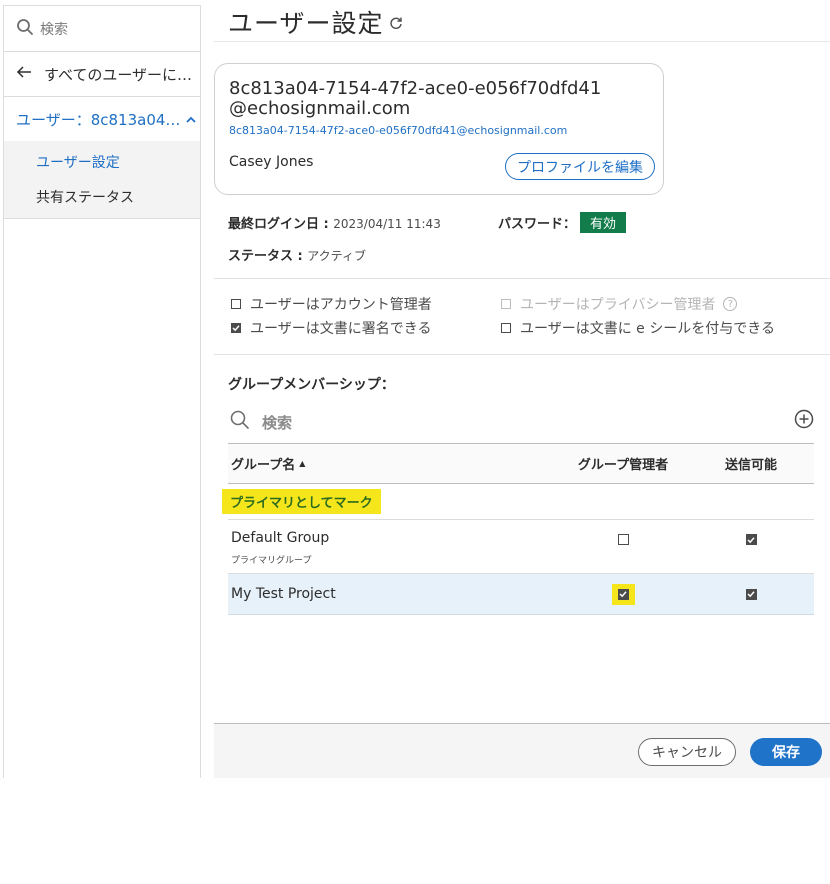  Describe the element at coordinates (283, 594) in the screenshot. I see `group-name: My Test Project` at that location.